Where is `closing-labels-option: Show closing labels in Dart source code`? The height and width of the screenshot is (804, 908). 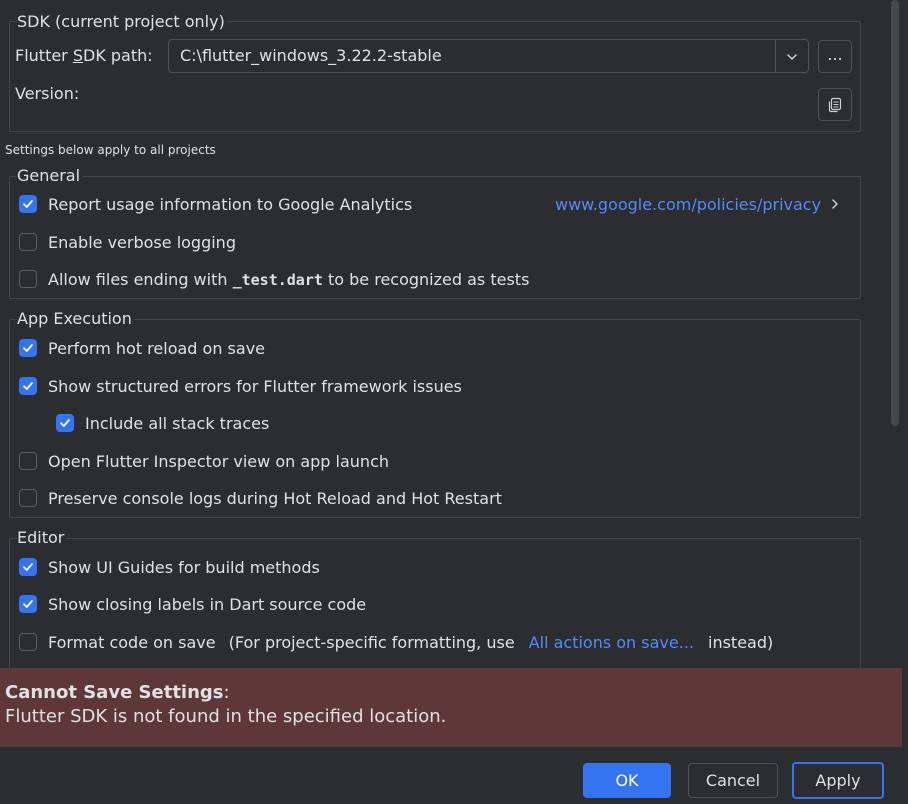
closing-labels-option: Show closing labels in Dart source code is located at coordinates (192, 604).